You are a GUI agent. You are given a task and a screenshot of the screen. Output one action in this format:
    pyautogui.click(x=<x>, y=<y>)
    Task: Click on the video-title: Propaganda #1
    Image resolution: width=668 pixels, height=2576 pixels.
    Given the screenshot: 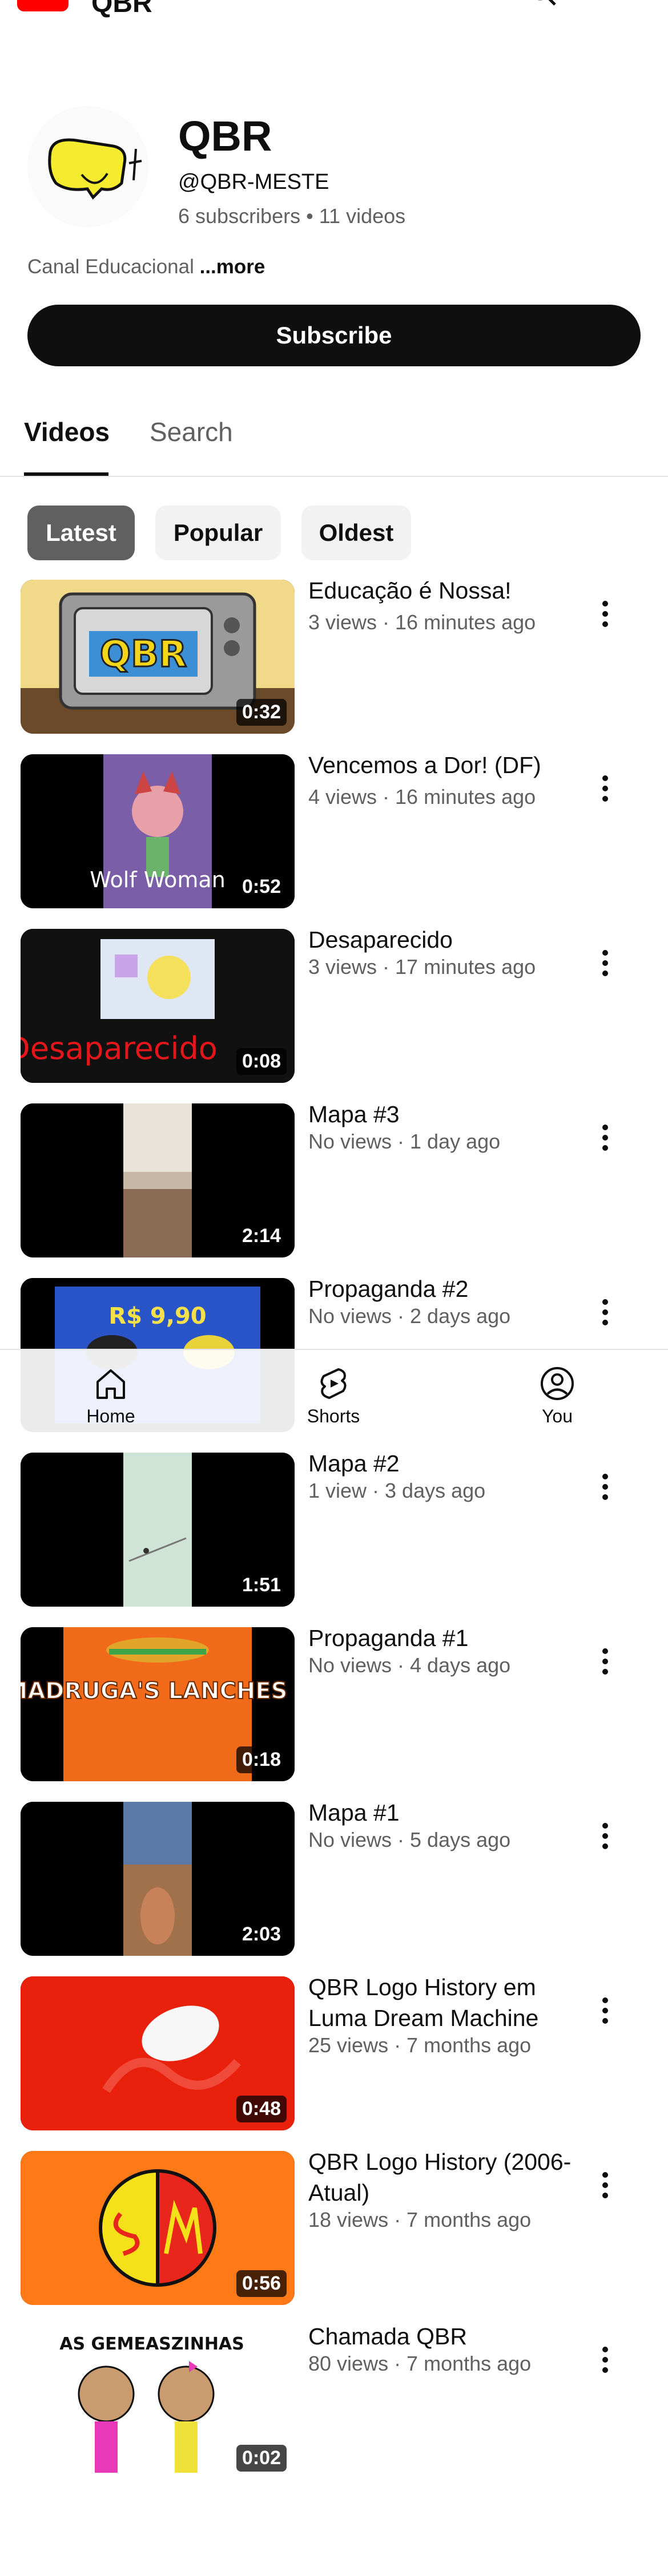 What is the action you would take?
    pyautogui.click(x=445, y=1638)
    